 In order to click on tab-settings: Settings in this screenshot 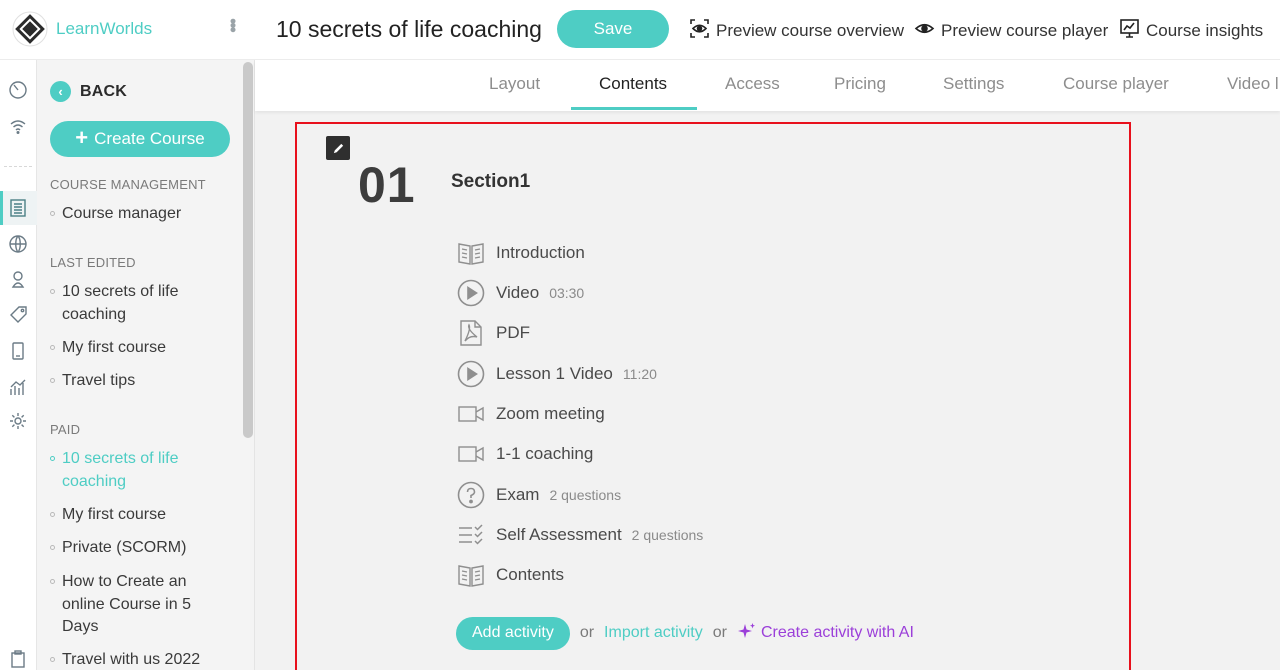, I will do `click(973, 84)`.